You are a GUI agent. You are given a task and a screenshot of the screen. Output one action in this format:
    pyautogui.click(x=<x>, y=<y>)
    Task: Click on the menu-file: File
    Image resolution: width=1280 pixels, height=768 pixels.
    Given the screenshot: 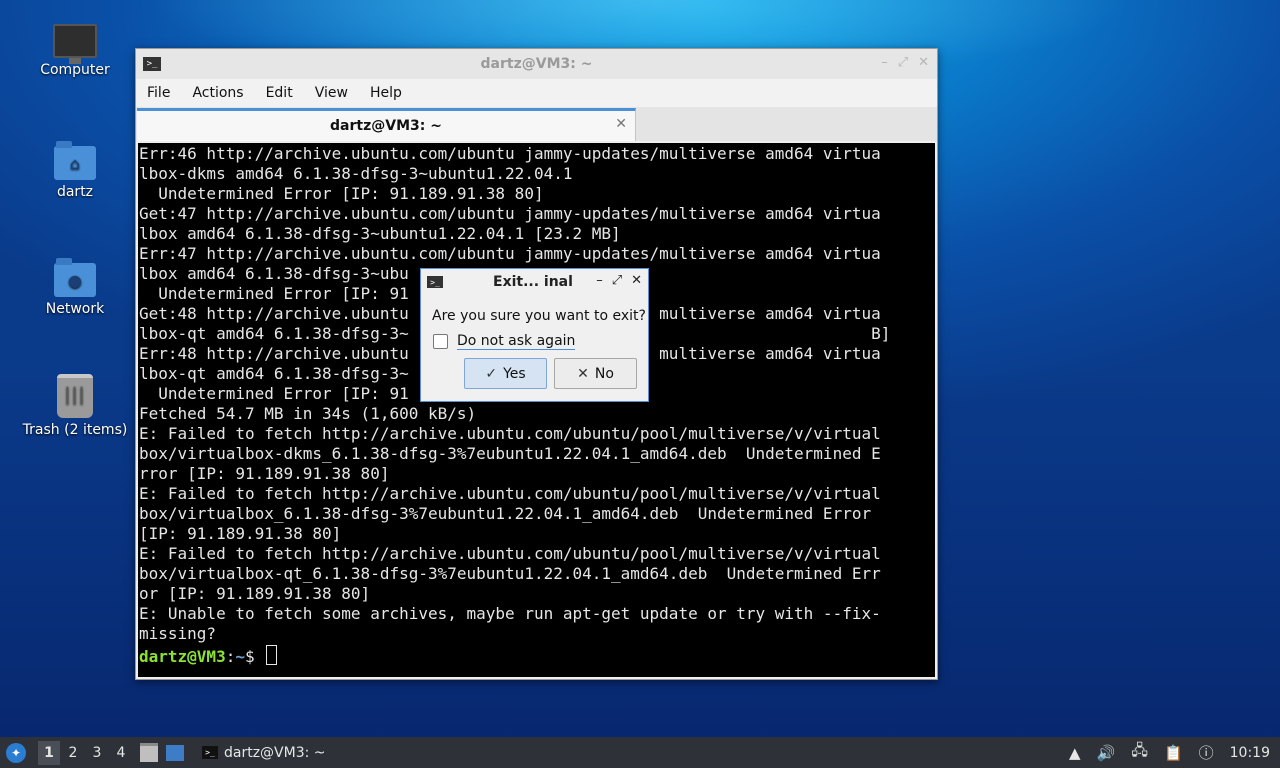 What is the action you would take?
    pyautogui.click(x=158, y=93)
    